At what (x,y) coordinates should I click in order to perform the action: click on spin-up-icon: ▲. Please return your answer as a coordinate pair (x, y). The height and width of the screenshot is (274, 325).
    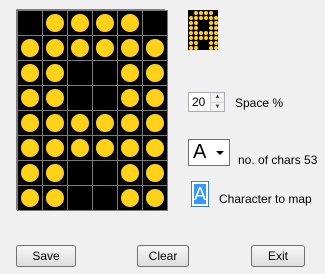
    Looking at the image, I should click on (217, 97).